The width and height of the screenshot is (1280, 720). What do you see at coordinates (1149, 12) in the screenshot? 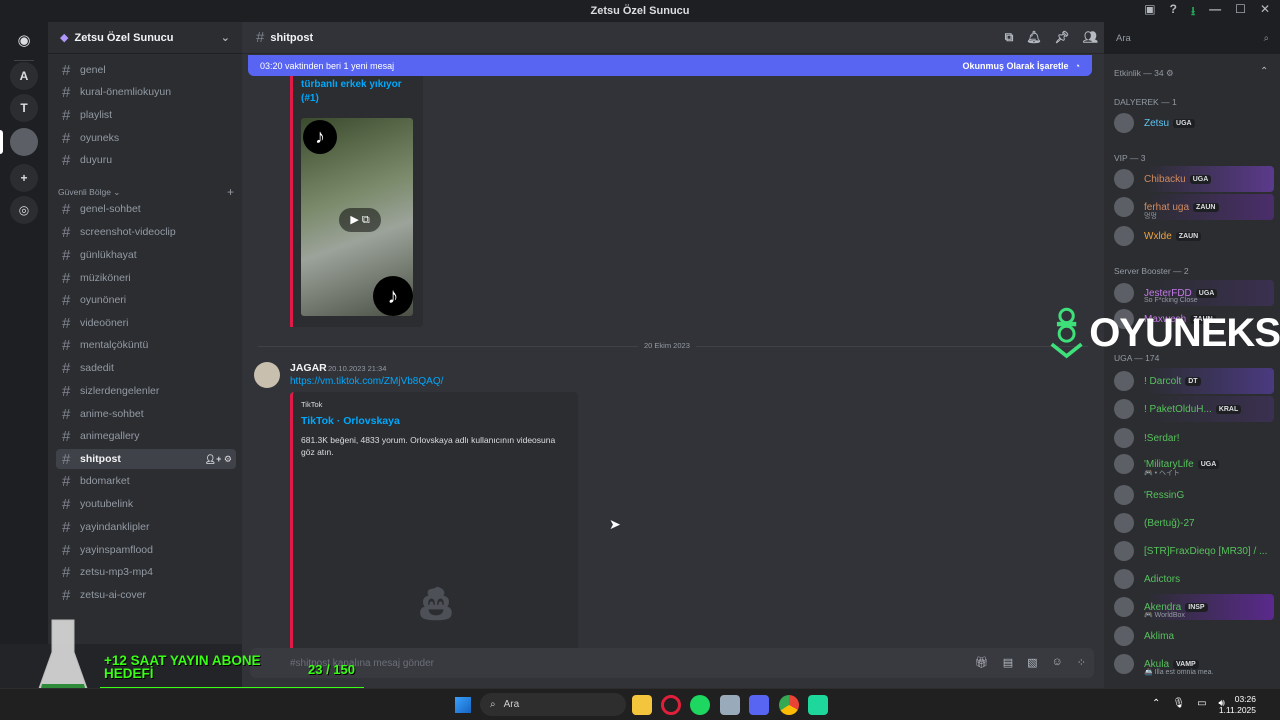
I see `inbox-icon: ▣` at bounding box center [1149, 12].